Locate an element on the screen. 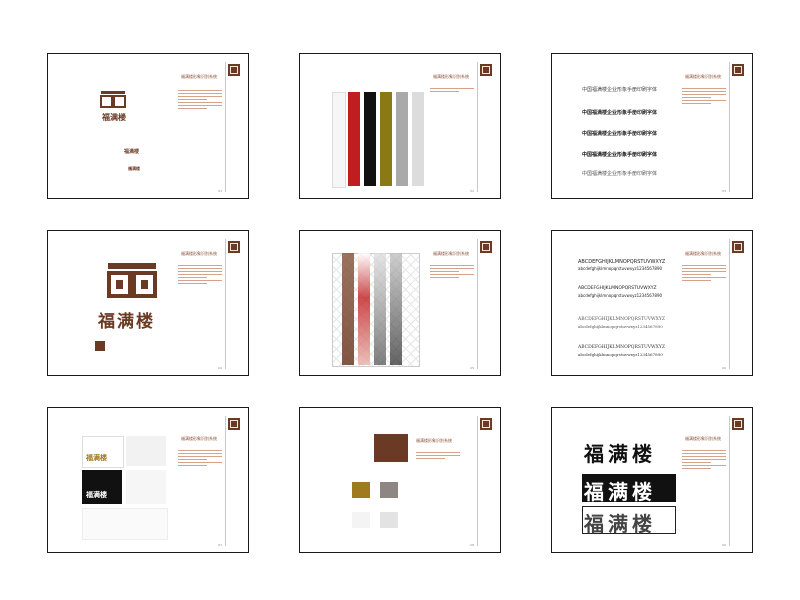  page-number: 02 is located at coordinates (472, 191).